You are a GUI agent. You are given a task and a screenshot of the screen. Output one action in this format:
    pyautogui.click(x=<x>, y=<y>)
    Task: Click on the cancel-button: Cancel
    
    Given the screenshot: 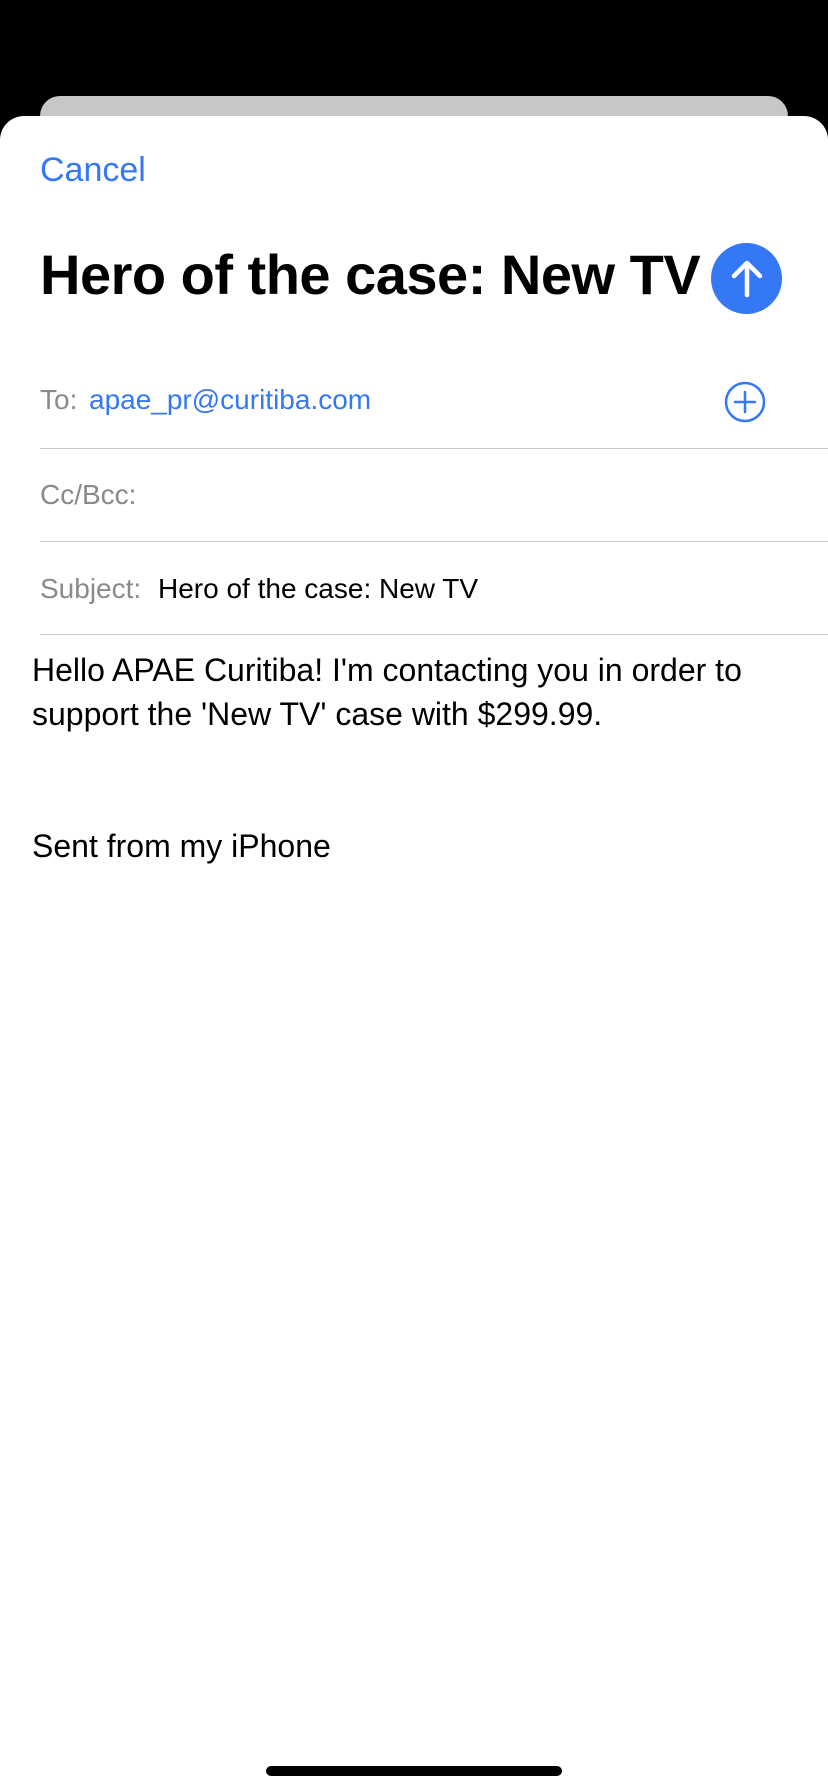 What is the action you would take?
    pyautogui.click(x=93, y=170)
    